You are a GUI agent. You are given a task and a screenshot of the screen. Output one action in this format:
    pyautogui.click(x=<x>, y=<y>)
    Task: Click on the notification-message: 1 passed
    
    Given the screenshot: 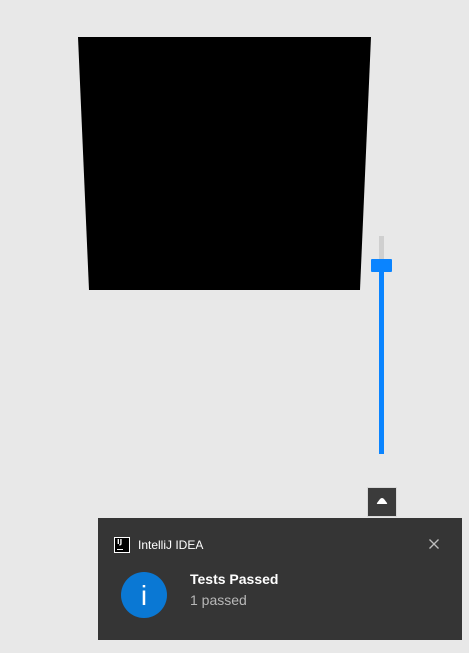 What is the action you would take?
    pyautogui.click(x=218, y=600)
    